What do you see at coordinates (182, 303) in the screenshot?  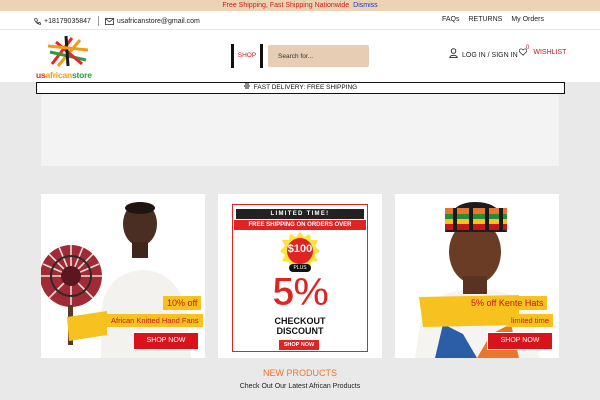 I see `promo-title: 10% off` at bounding box center [182, 303].